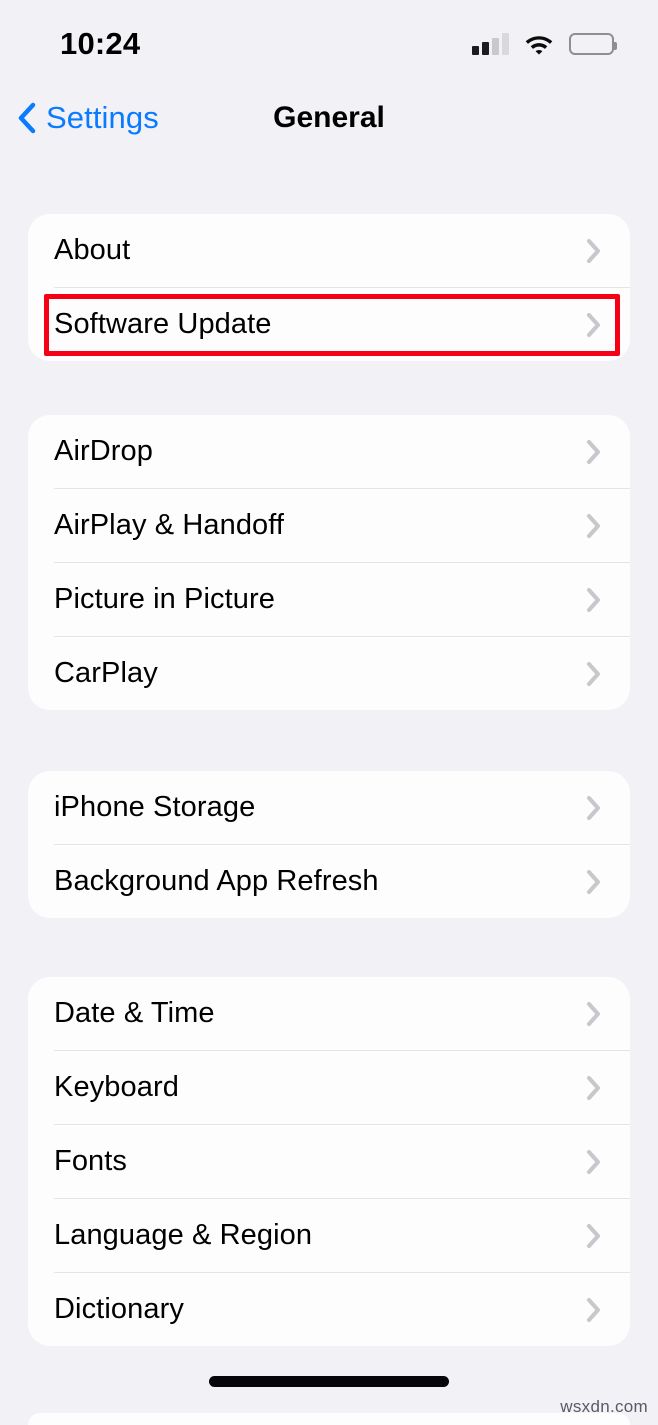  Describe the element at coordinates (92, 250) in the screenshot. I see `settings-row-label: About` at that location.